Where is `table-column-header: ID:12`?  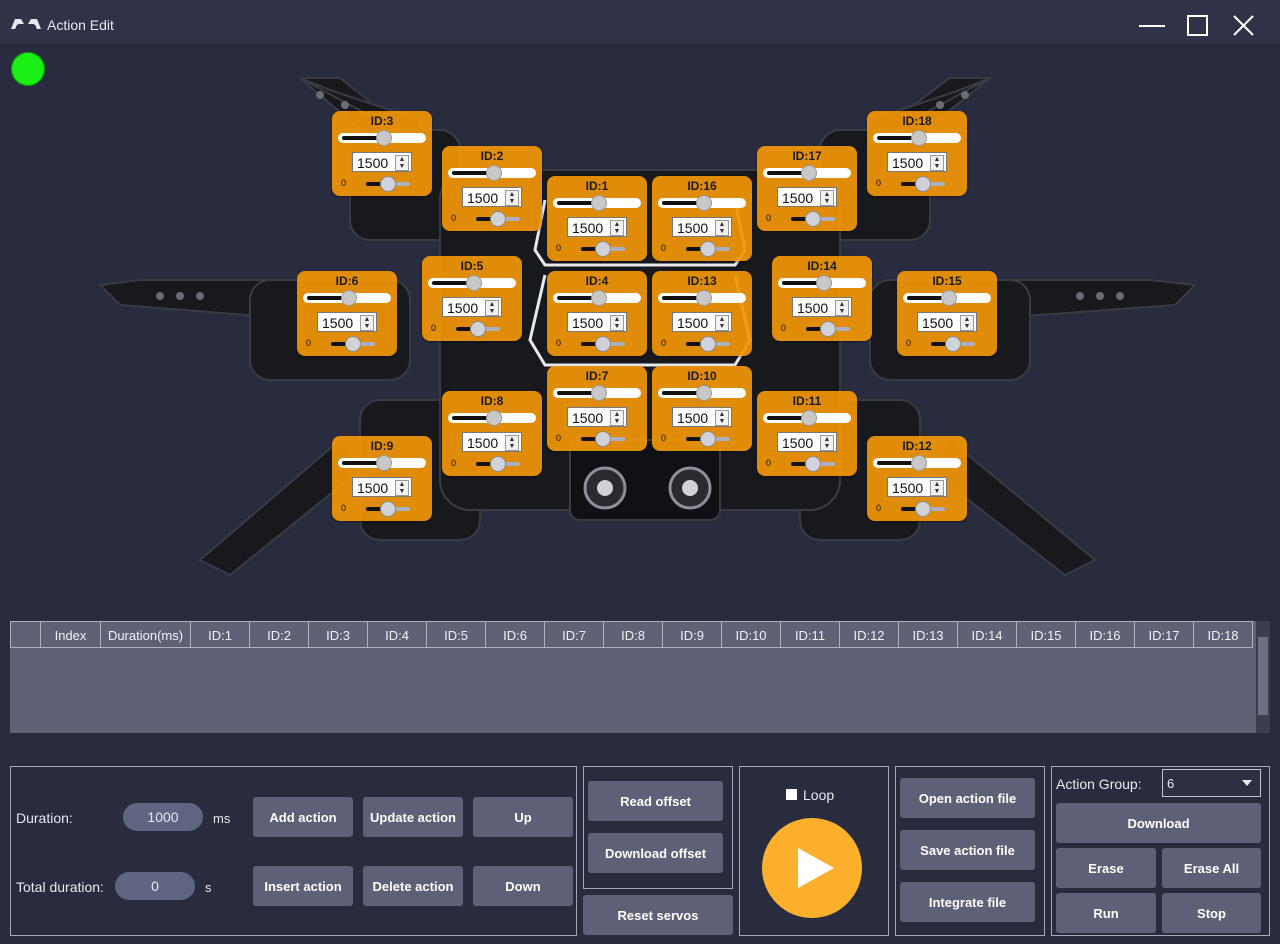
table-column-header: ID:12 is located at coordinates (869, 634).